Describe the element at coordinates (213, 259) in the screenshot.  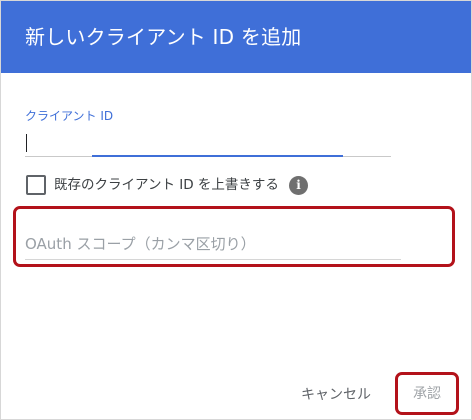
I see `scope-underline` at that location.